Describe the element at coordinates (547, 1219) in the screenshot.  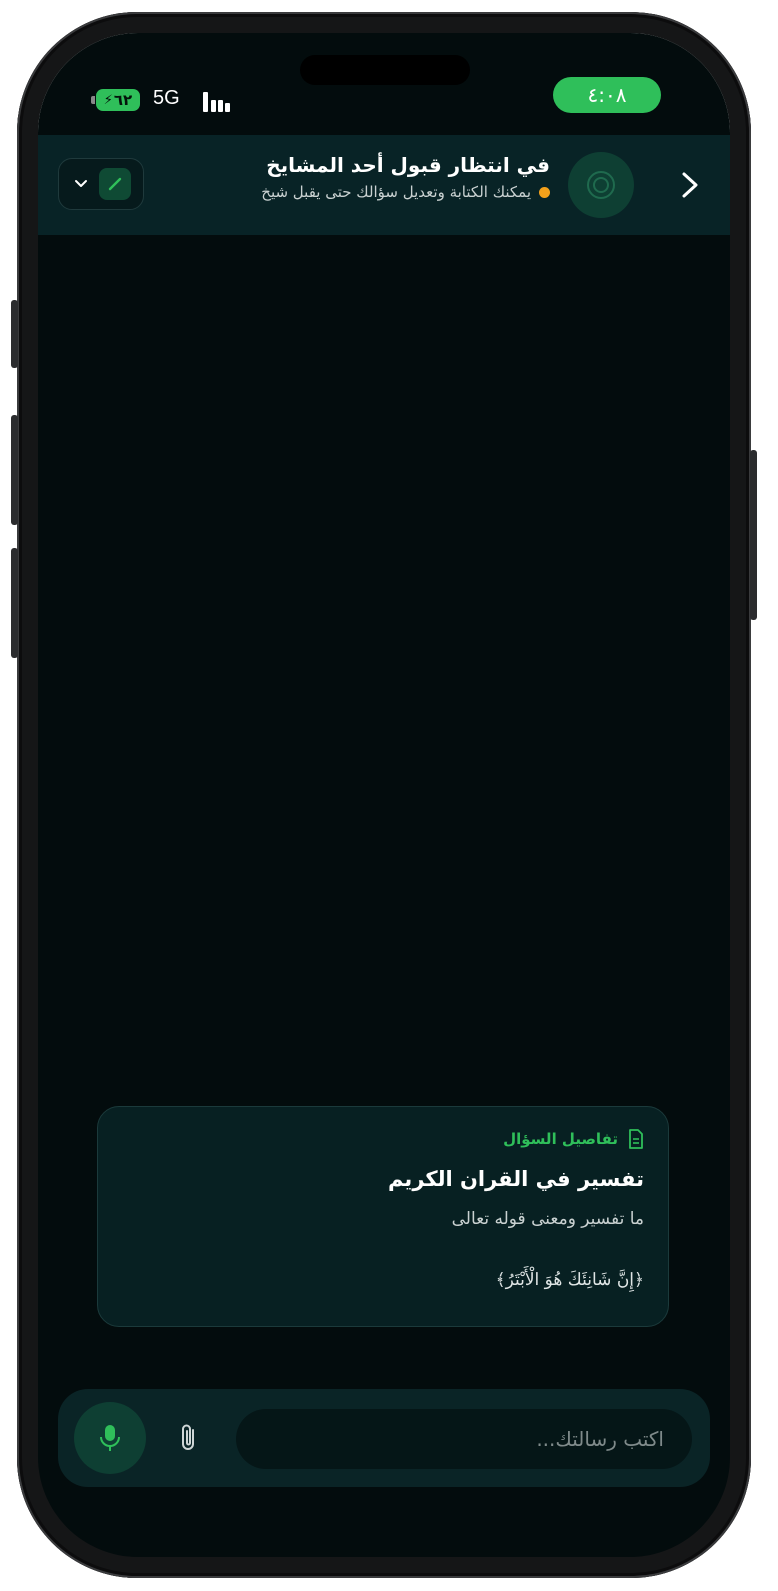
I see `question-body: ما تفسير ومعنى قوله تعالى` at that location.